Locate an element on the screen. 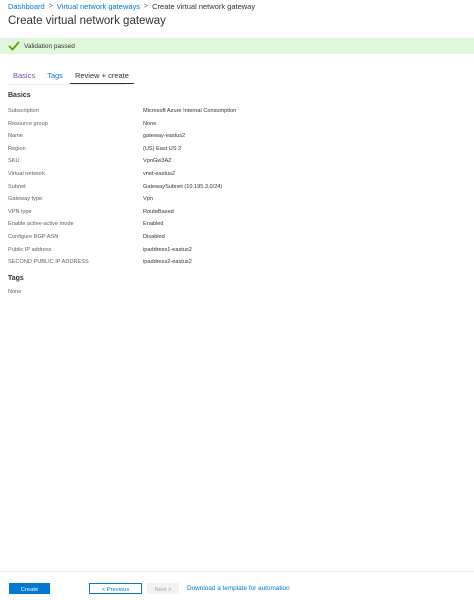 The image size is (474, 600). page-title: Create virtual network gateway is located at coordinates (87, 21).